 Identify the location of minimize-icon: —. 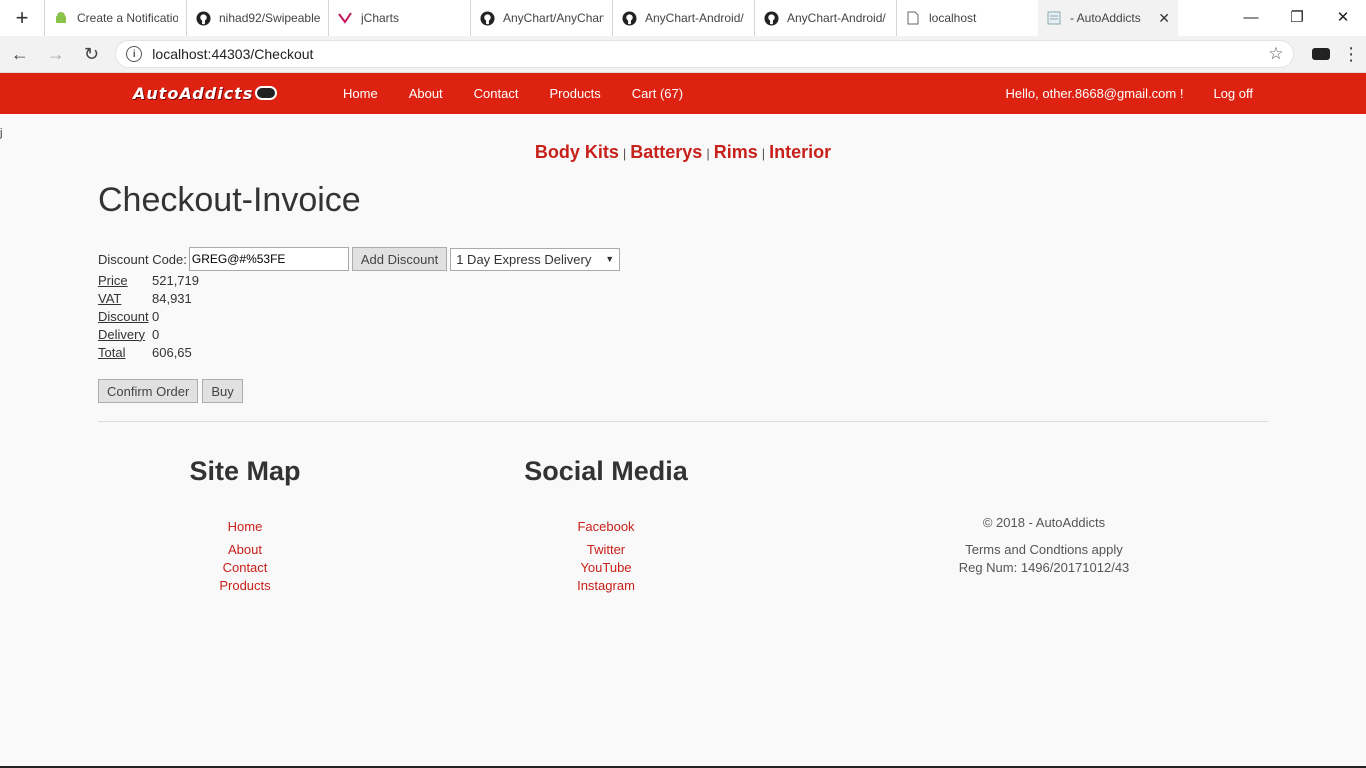
(1251, 17).